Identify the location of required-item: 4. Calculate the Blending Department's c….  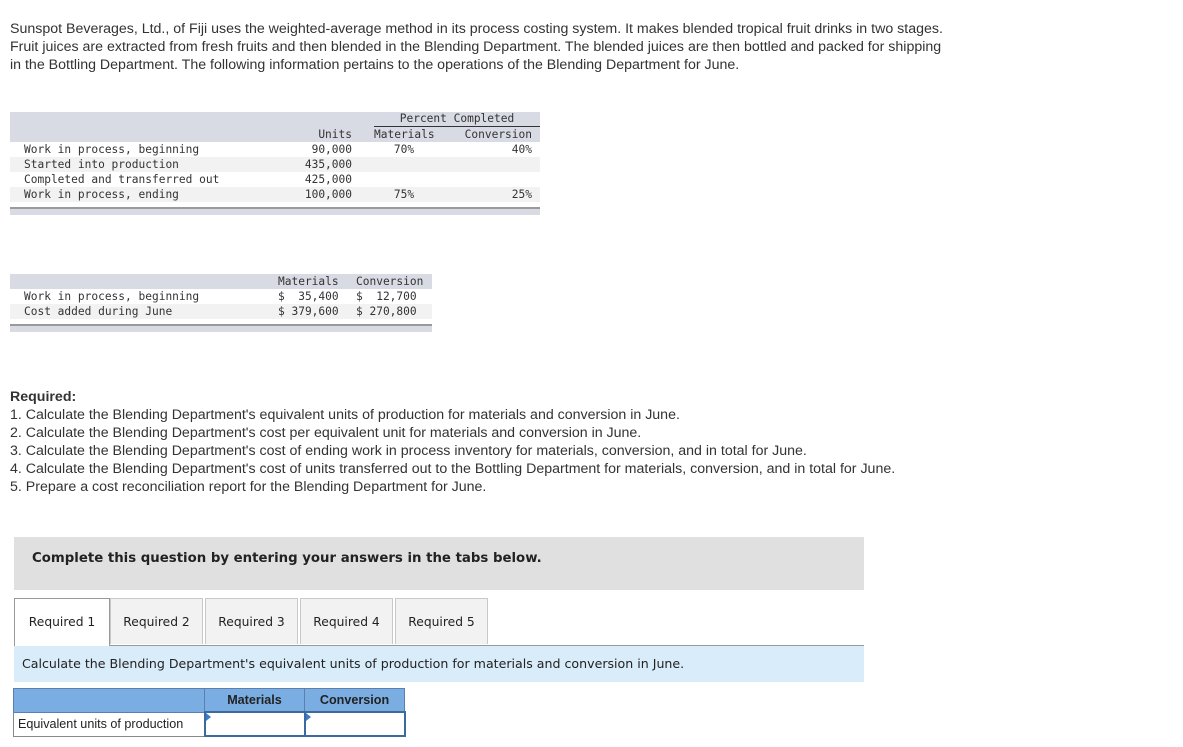
(453, 469).